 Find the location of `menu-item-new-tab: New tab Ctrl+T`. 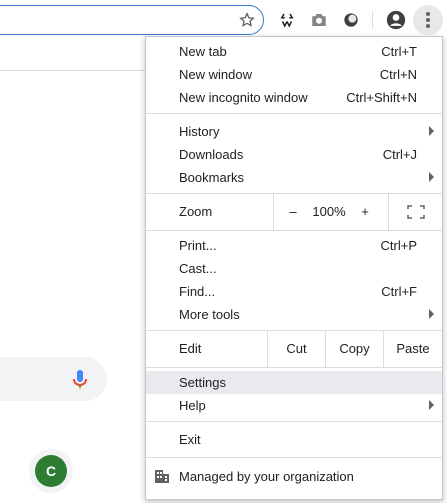

menu-item-new-tab: New tab Ctrl+T is located at coordinates (294, 51).